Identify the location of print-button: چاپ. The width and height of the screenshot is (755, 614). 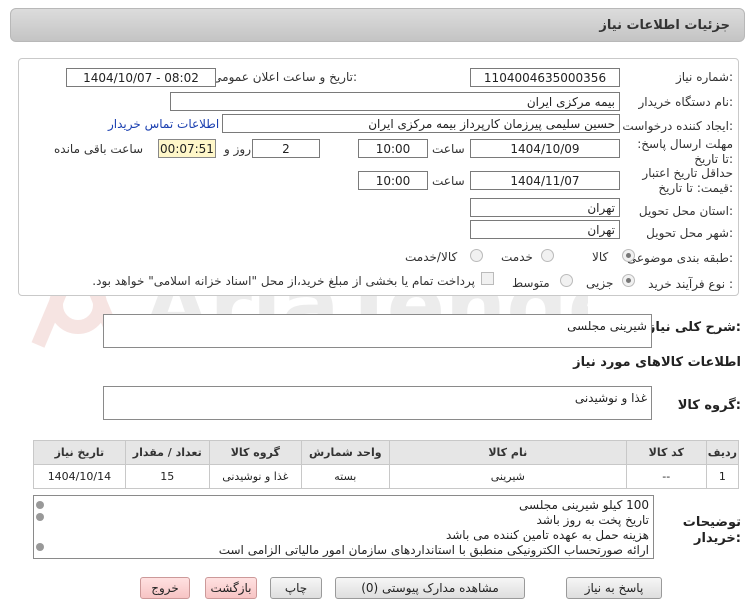
(296, 588).